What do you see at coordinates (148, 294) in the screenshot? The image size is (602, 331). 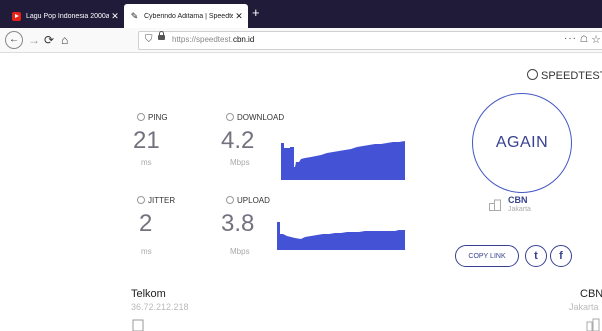 I see `host-name: Telkom` at bounding box center [148, 294].